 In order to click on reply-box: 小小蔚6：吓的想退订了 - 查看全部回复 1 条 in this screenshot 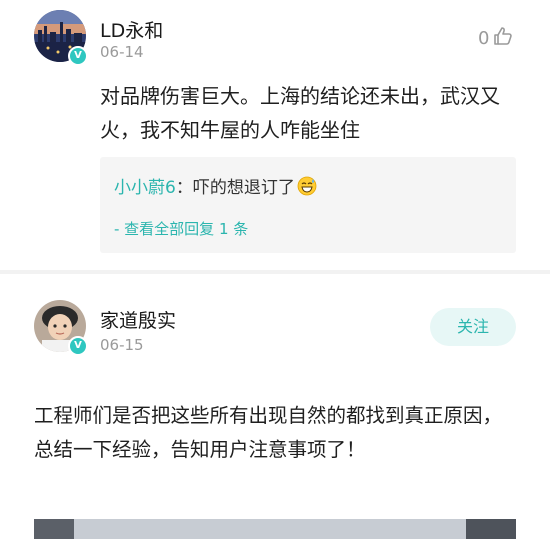, I will do `click(308, 205)`.